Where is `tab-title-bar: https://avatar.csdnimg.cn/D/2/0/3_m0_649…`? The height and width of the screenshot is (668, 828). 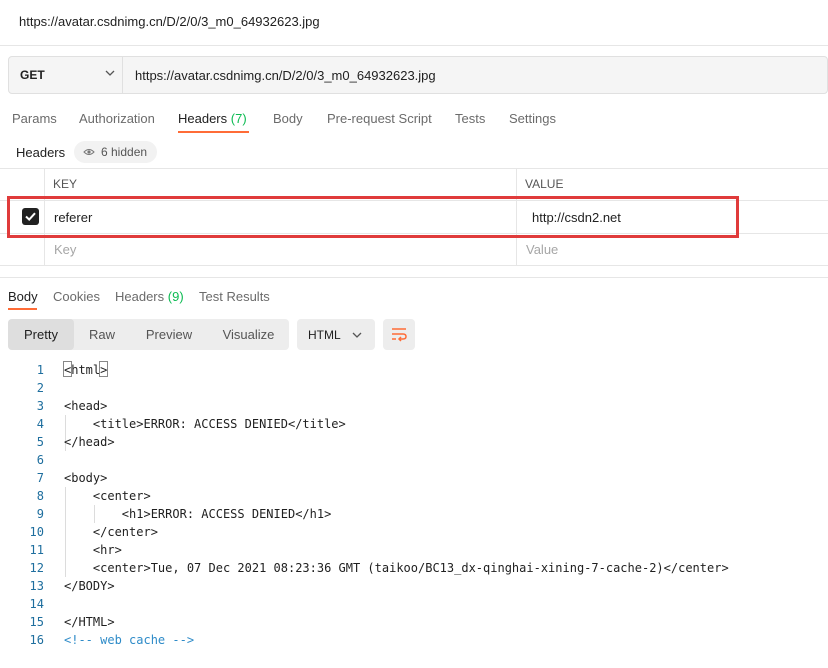
tab-title-bar: https://avatar.csdnimg.cn/D/2/0/3_m0_649… is located at coordinates (414, 23).